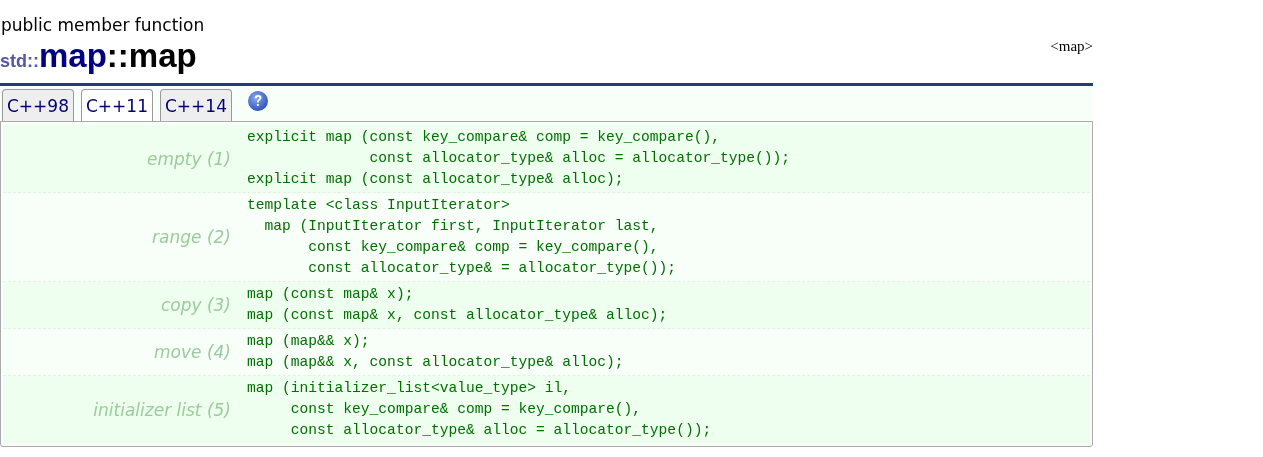 The image size is (1263, 457). Describe the element at coordinates (117, 105) in the screenshot. I see `version-tab: C++11` at that location.